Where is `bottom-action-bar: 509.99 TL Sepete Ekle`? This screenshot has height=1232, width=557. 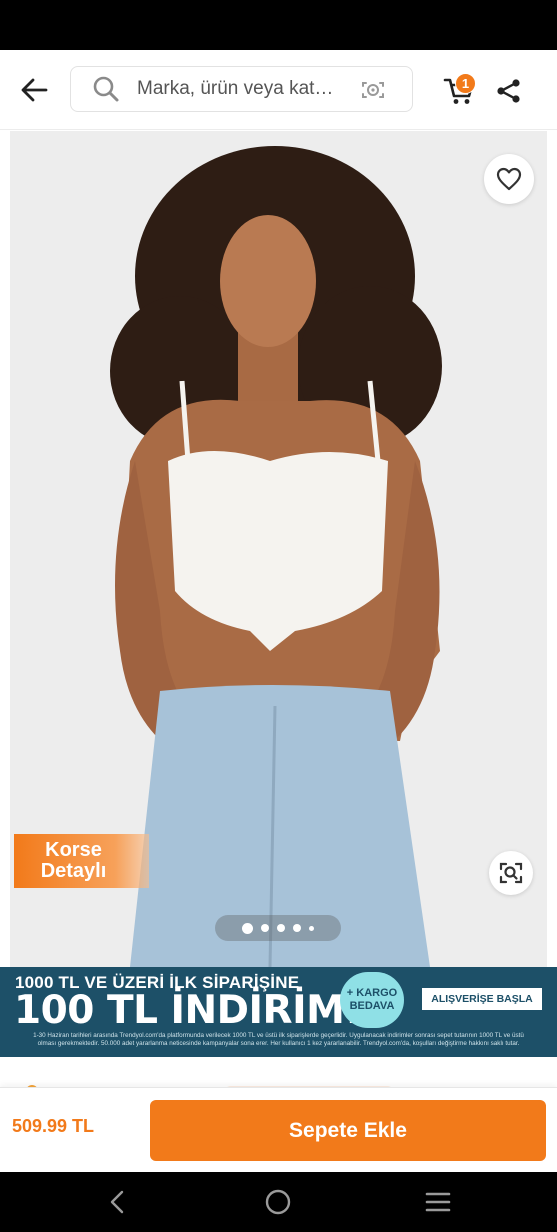
bottom-action-bar: 509.99 TL Sepete Ekle is located at coordinates (278, 1129).